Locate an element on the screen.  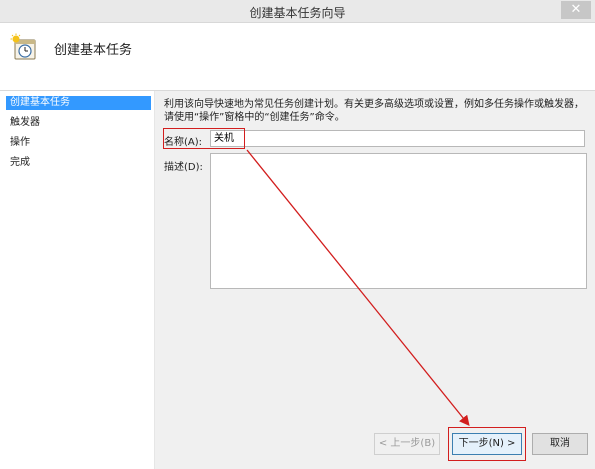
name-input is located at coordinates (397, 138).